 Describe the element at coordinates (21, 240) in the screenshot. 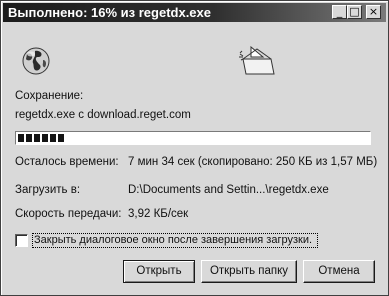

I see `close-on-complete-checkbox` at that location.